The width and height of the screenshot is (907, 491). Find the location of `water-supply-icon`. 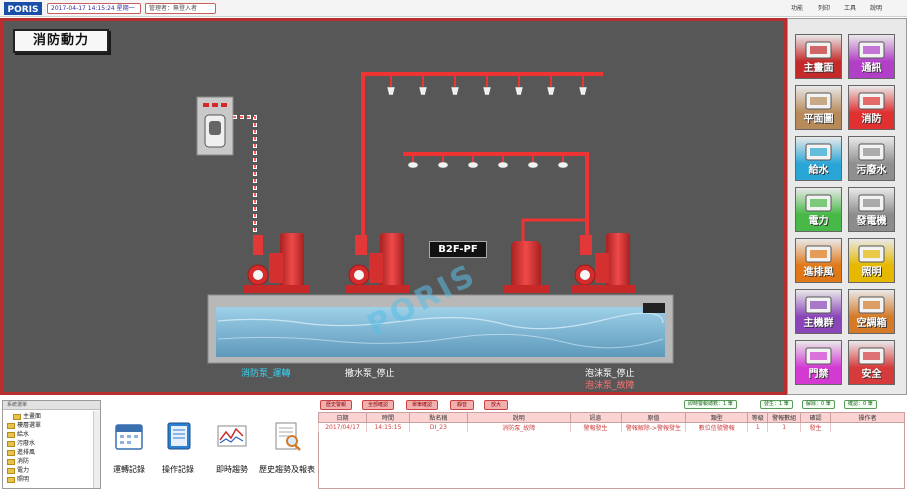

water-supply-icon is located at coordinates (818, 152).